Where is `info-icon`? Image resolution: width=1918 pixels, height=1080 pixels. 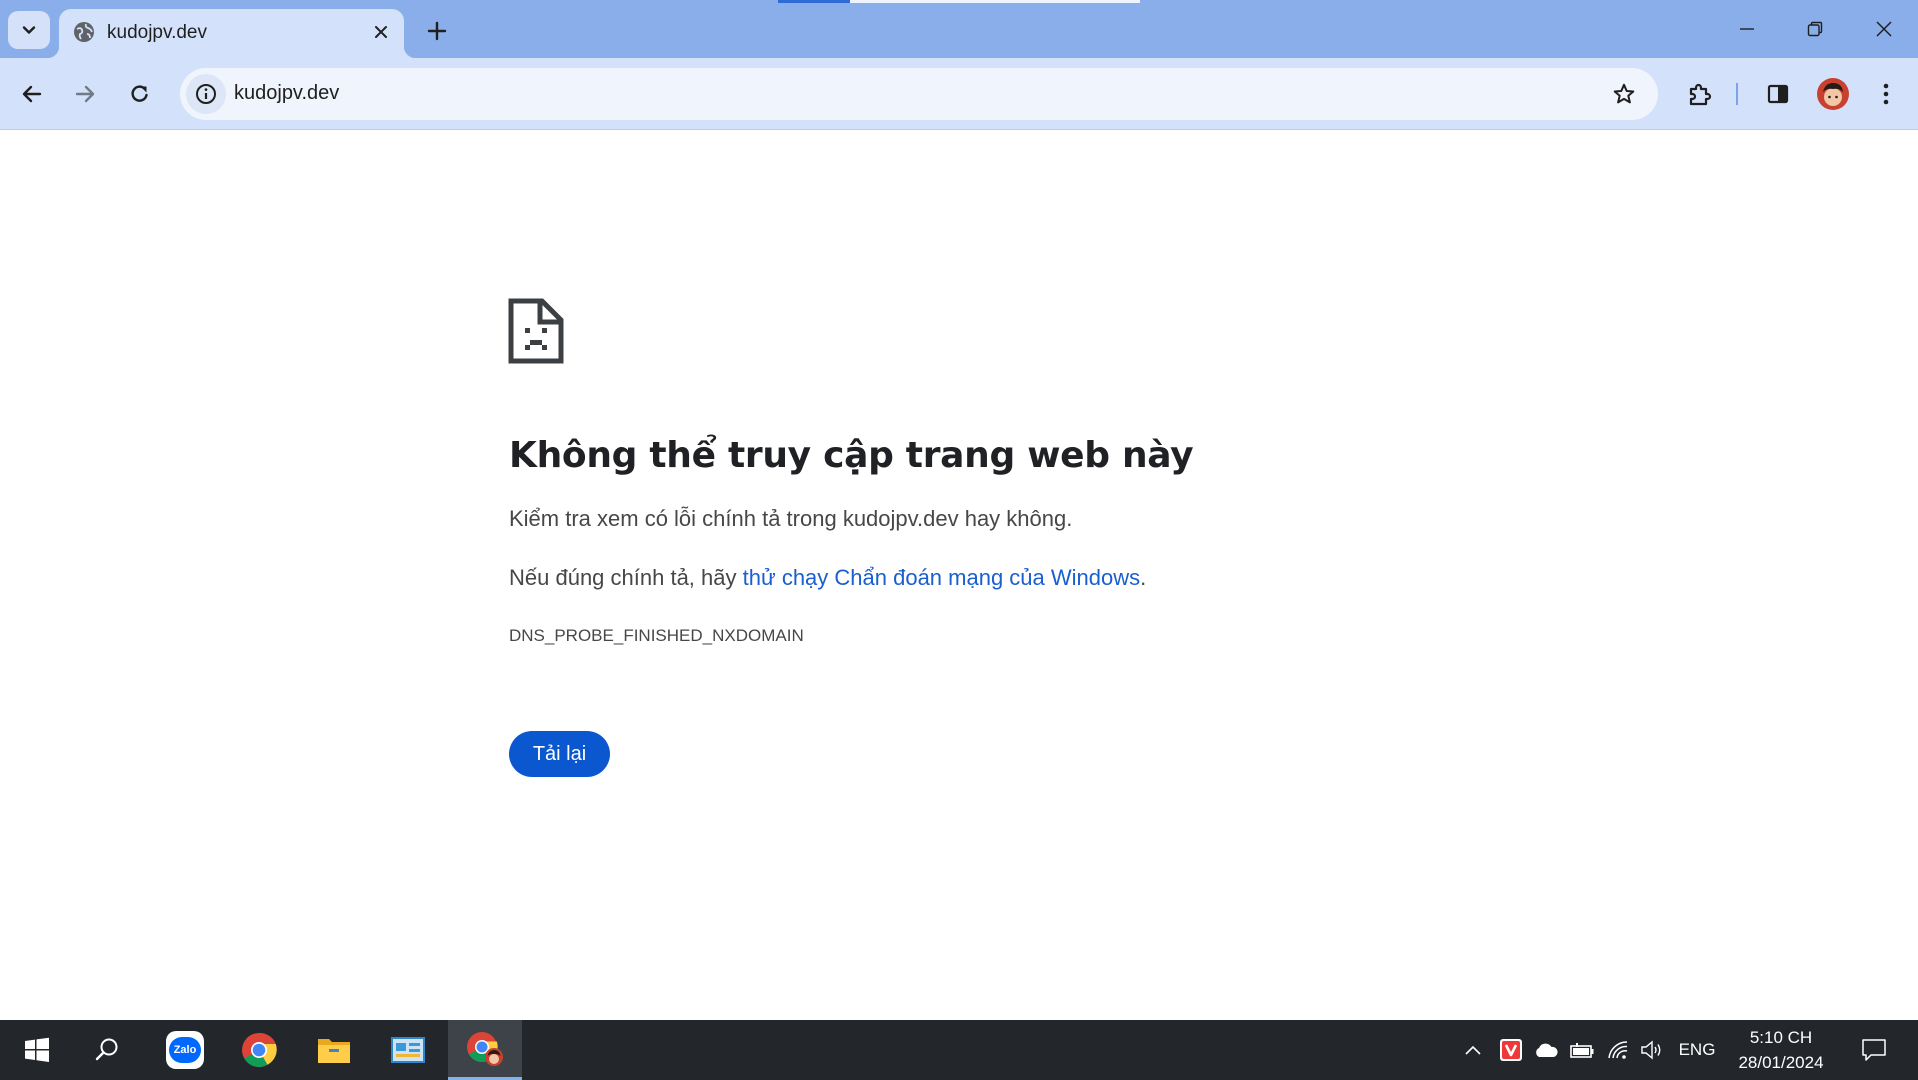 info-icon is located at coordinates (206, 94).